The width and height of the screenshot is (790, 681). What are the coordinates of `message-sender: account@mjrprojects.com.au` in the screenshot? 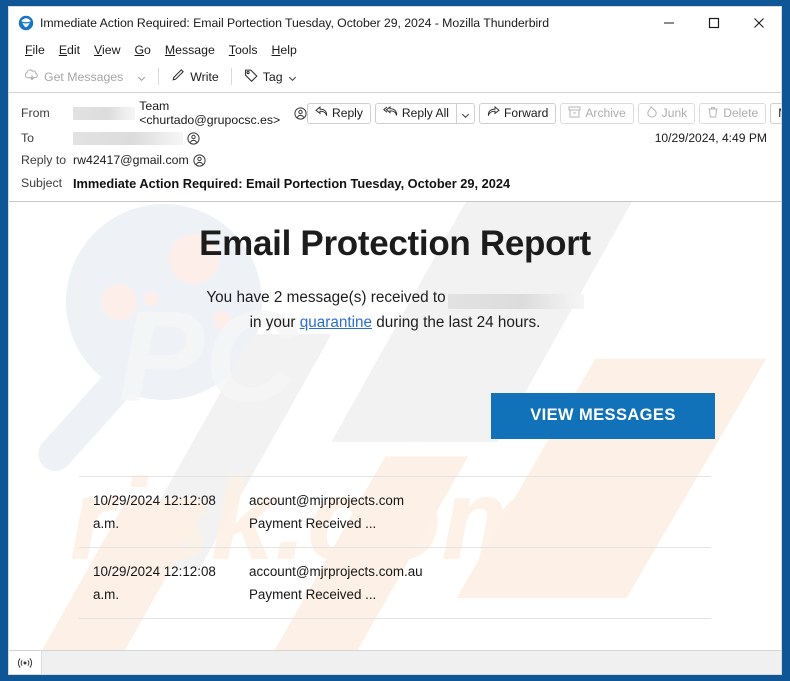 It's located at (336, 571).